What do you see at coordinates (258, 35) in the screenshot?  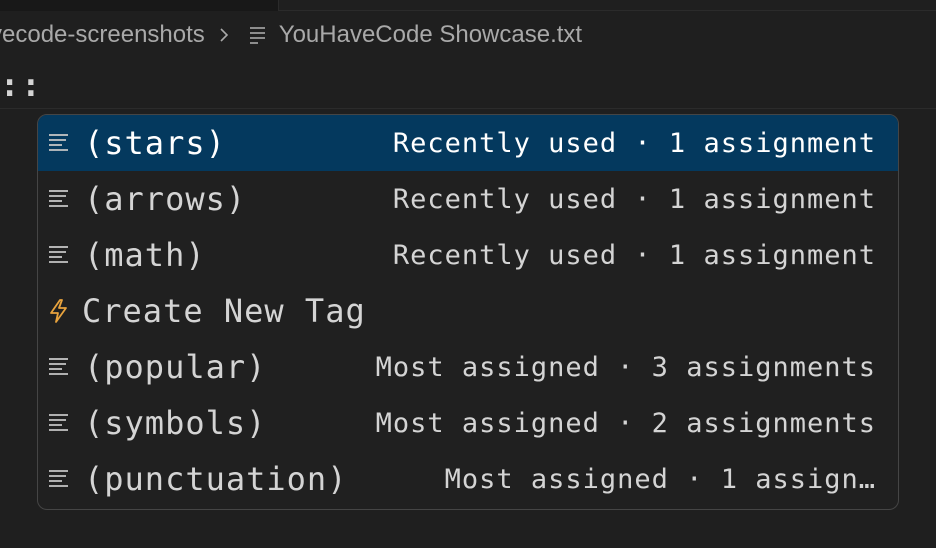 I see `text-file-icon` at bounding box center [258, 35].